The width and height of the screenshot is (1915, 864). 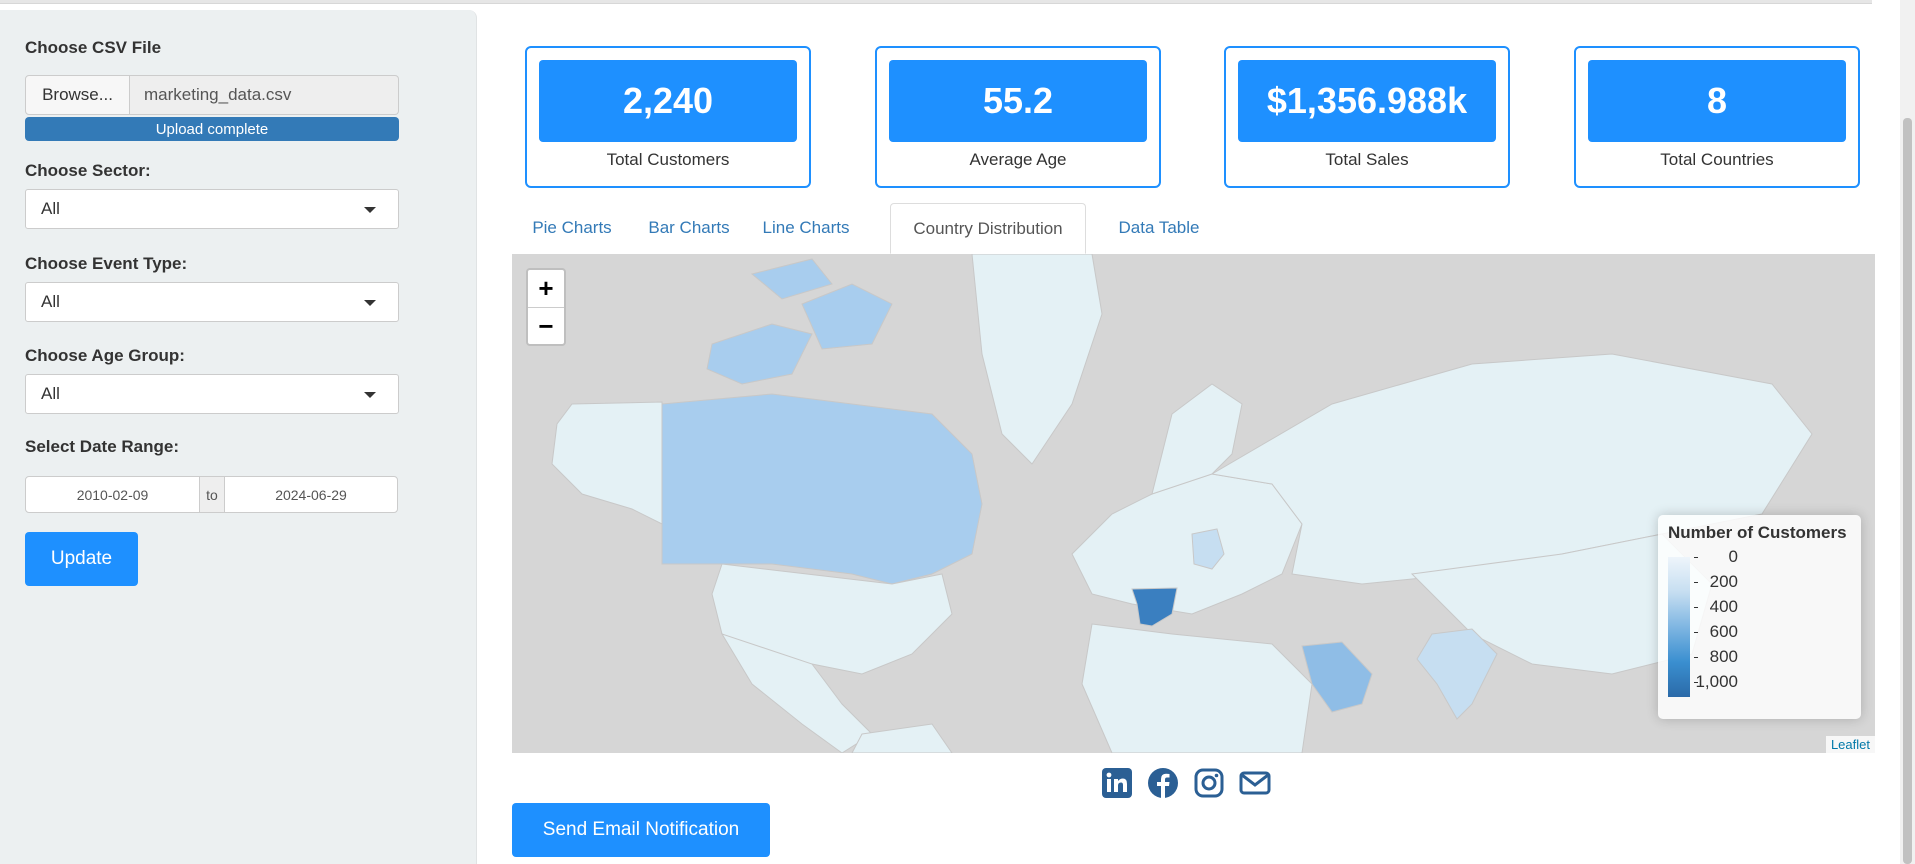 I want to click on tab-line-charts: Line Charts, so click(x=806, y=228).